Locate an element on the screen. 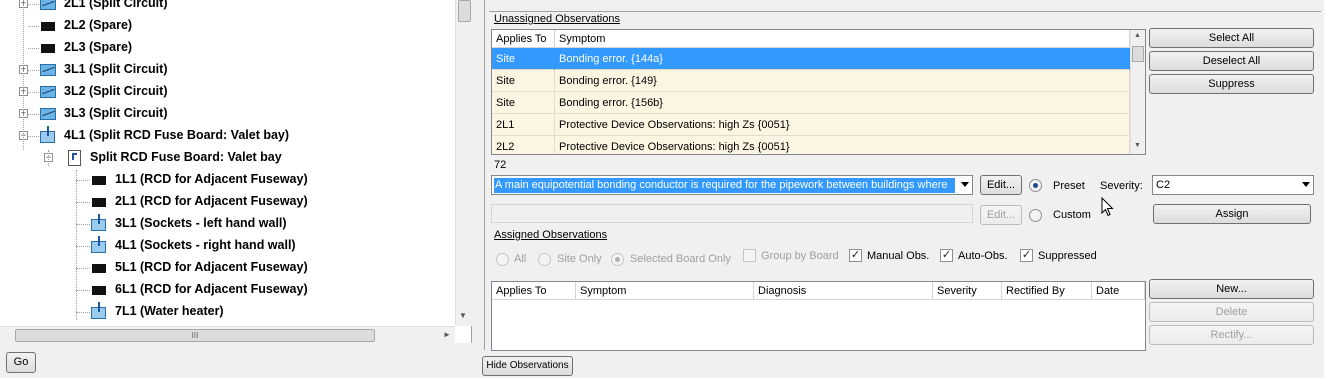 The image size is (1324, 378). go-button: Go is located at coordinates (21, 362).